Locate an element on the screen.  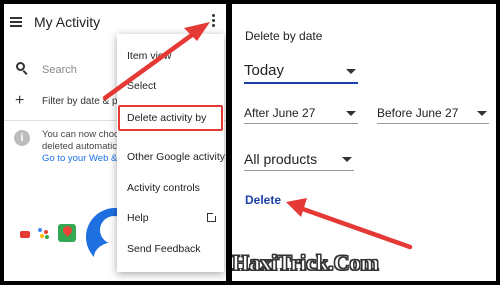
google-assistant-icon is located at coordinates (44, 234).